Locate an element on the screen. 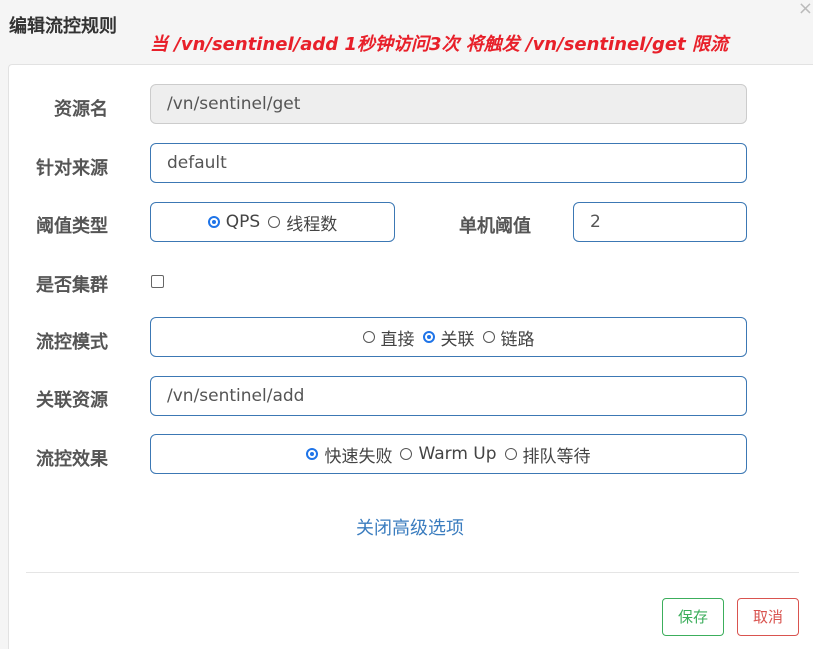 The height and width of the screenshot is (649, 813). dialog-title: 编辑流控规则 is located at coordinates (63, 26).